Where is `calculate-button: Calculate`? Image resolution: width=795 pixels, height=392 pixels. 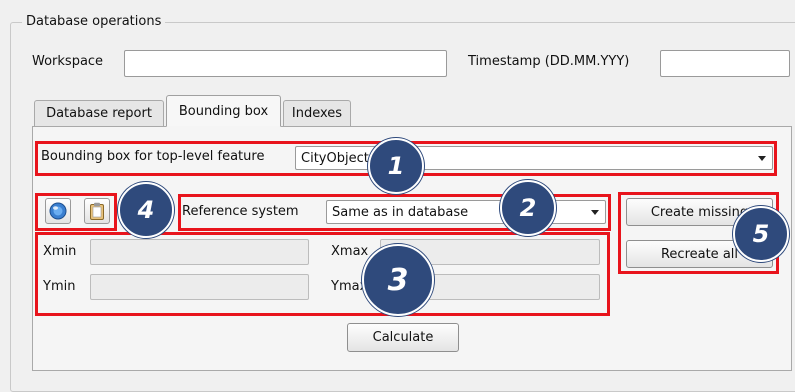 calculate-button: Calculate is located at coordinates (403, 337).